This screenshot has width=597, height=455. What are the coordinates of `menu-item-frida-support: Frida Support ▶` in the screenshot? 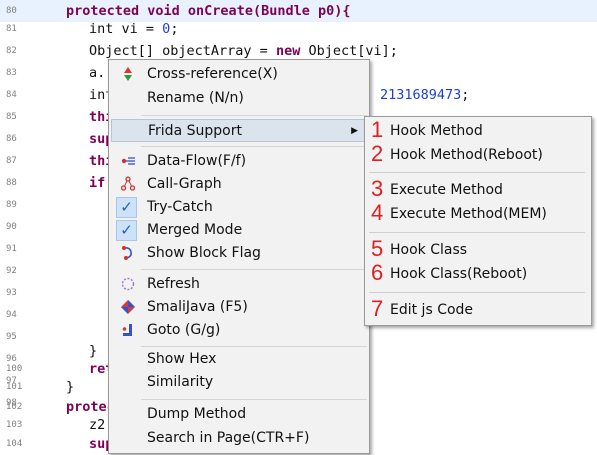 It's located at (239, 130).